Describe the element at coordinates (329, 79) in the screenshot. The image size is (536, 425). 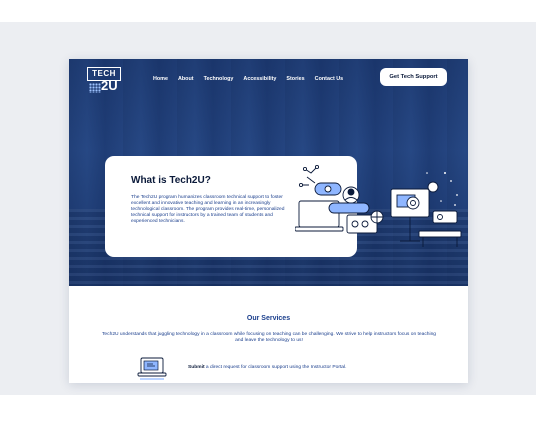
I see `nav-contact-us: Contact Us` at that location.